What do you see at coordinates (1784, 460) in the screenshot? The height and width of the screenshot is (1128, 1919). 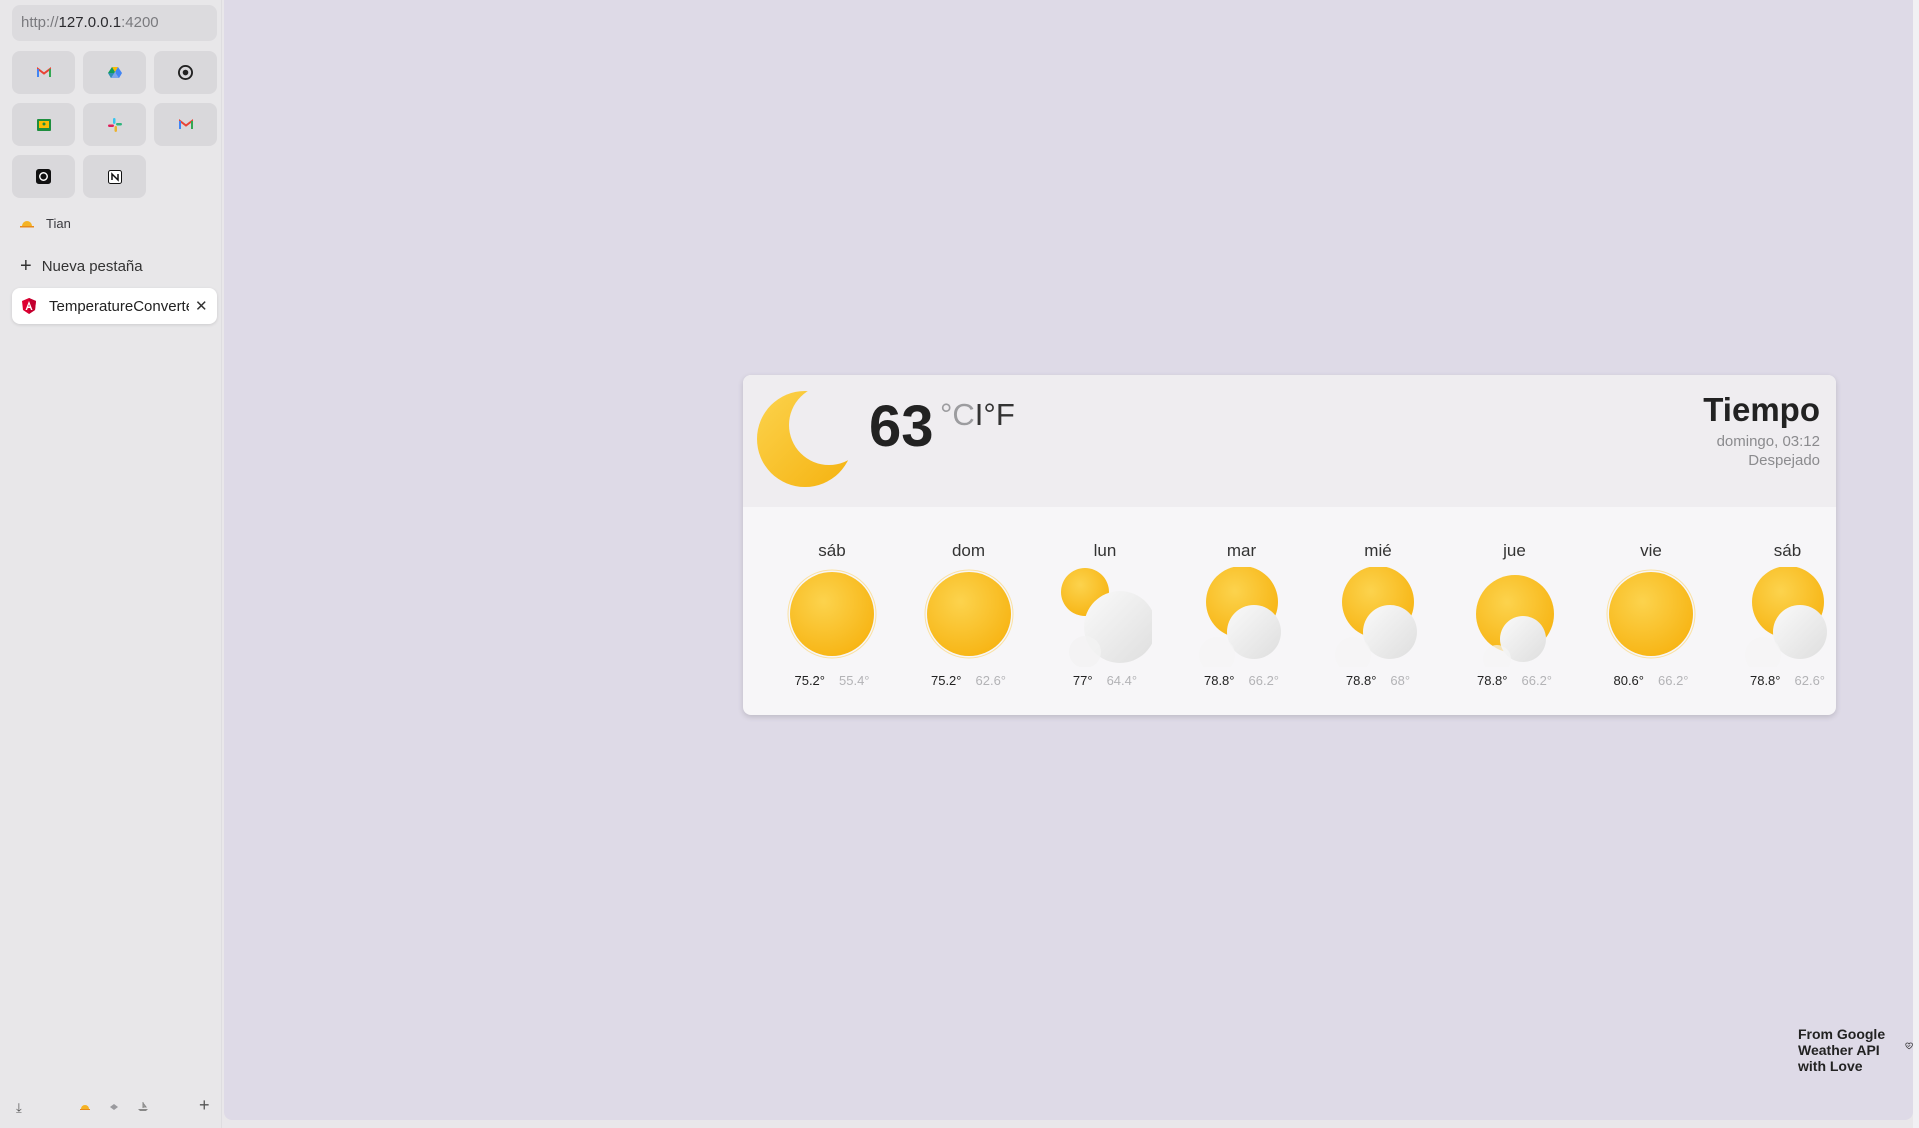 I see `weather-condition: Despejado` at bounding box center [1784, 460].